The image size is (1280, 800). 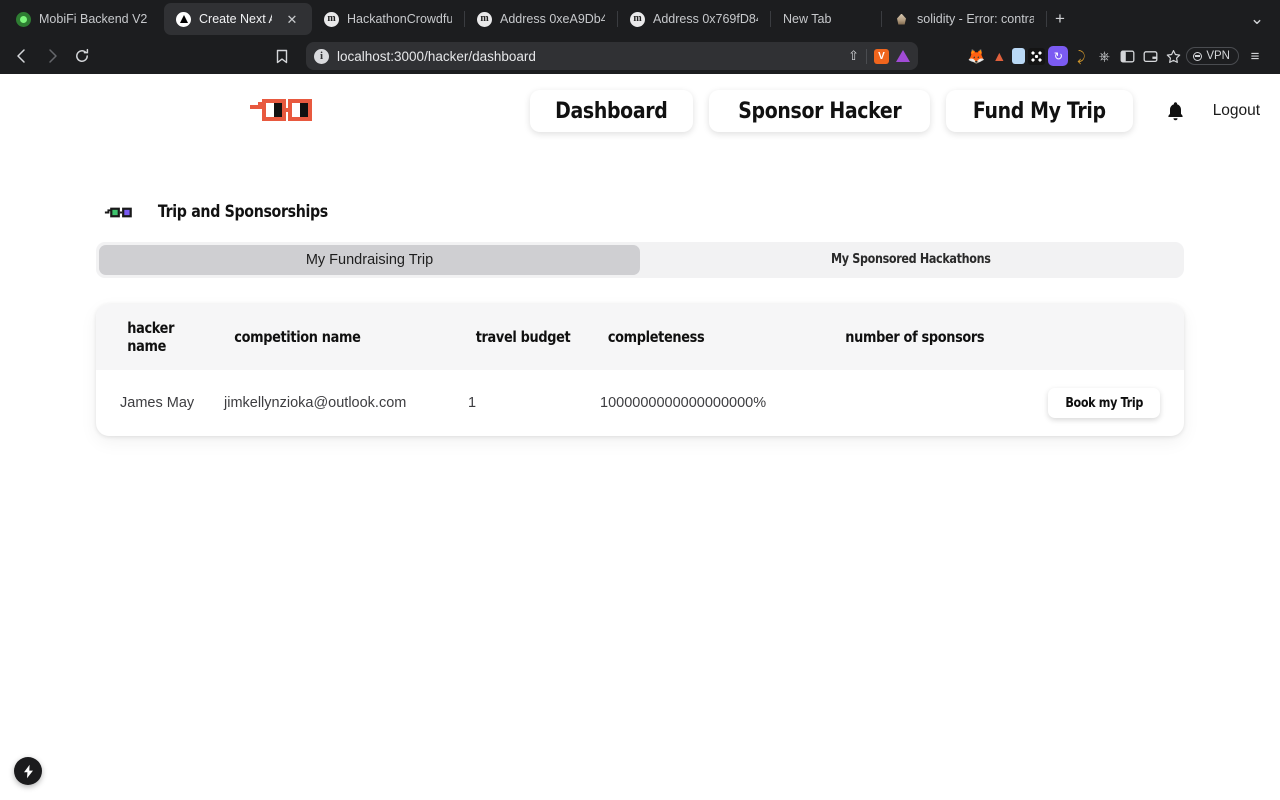 I want to click on browser-tab-address-0xea9db4374c: Address 0xeA9Db4374C, so click(x=541, y=19).